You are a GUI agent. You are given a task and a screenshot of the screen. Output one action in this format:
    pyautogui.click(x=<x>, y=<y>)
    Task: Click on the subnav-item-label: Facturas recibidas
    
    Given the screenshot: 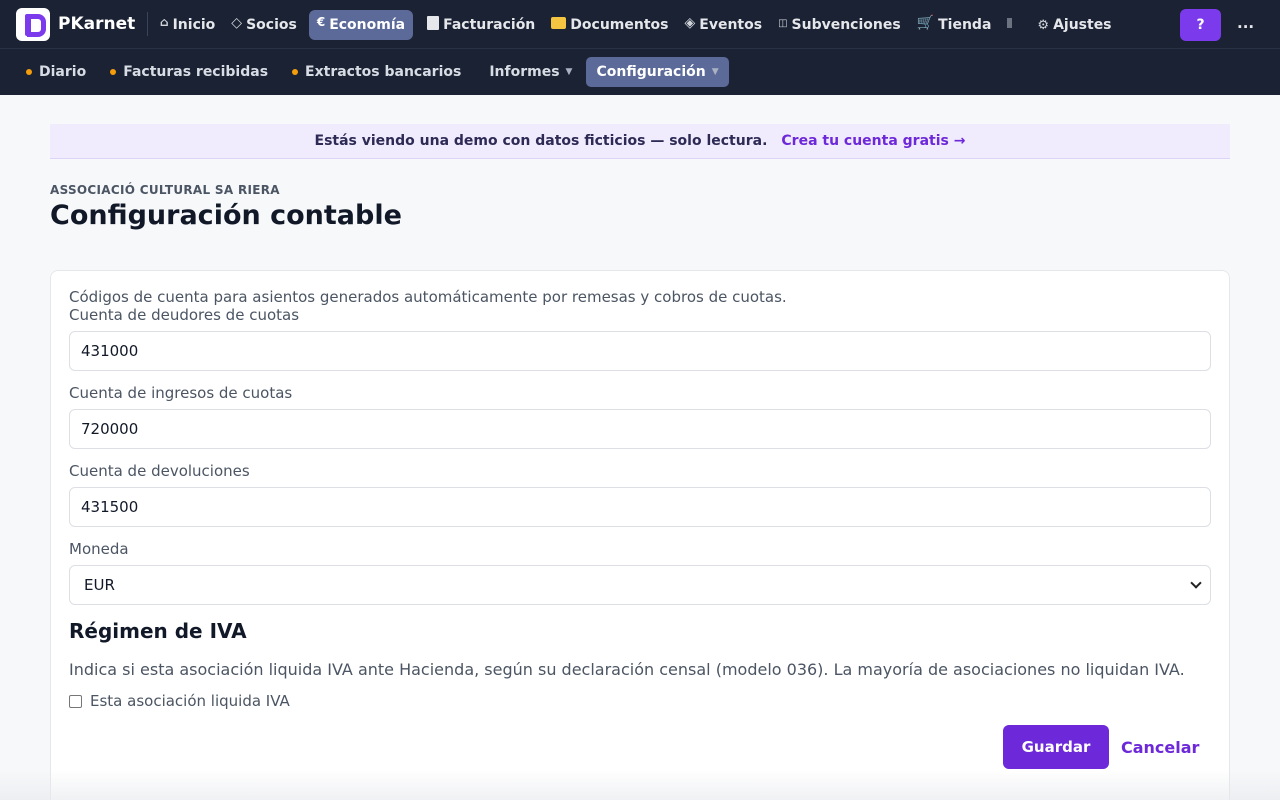 What is the action you would take?
    pyautogui.click(x=196, y=72)
    